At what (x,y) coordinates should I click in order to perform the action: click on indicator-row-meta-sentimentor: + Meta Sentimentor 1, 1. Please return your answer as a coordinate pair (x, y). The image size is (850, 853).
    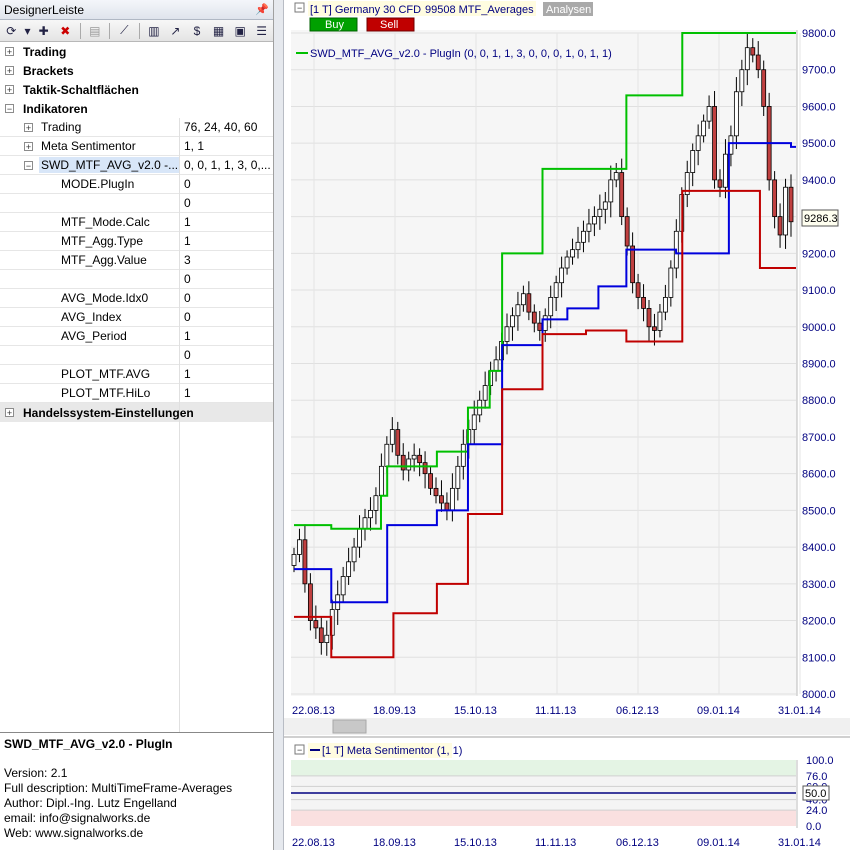
    Looking at the image, I should click on (136, 146).